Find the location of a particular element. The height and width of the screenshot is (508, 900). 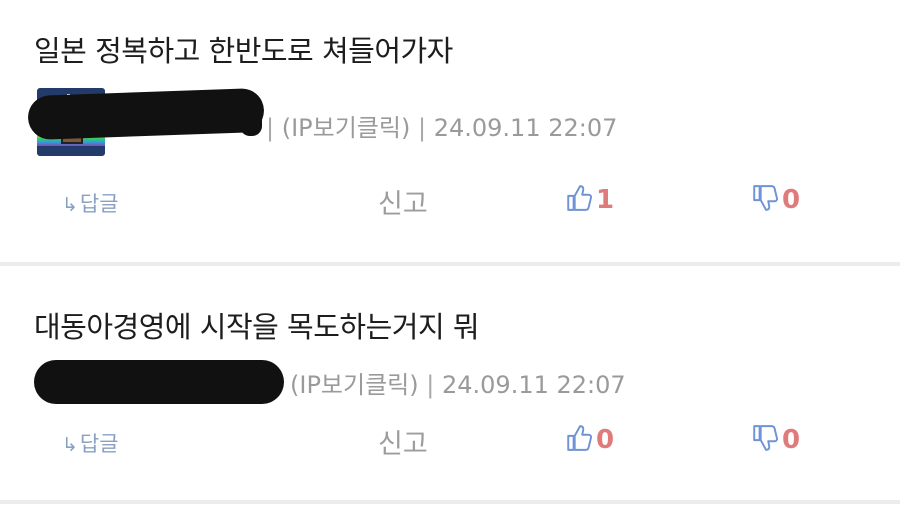

comment-text: 대동아경영에 시작을 목도하는거지 뭐 is located at coordinates (257, 327).